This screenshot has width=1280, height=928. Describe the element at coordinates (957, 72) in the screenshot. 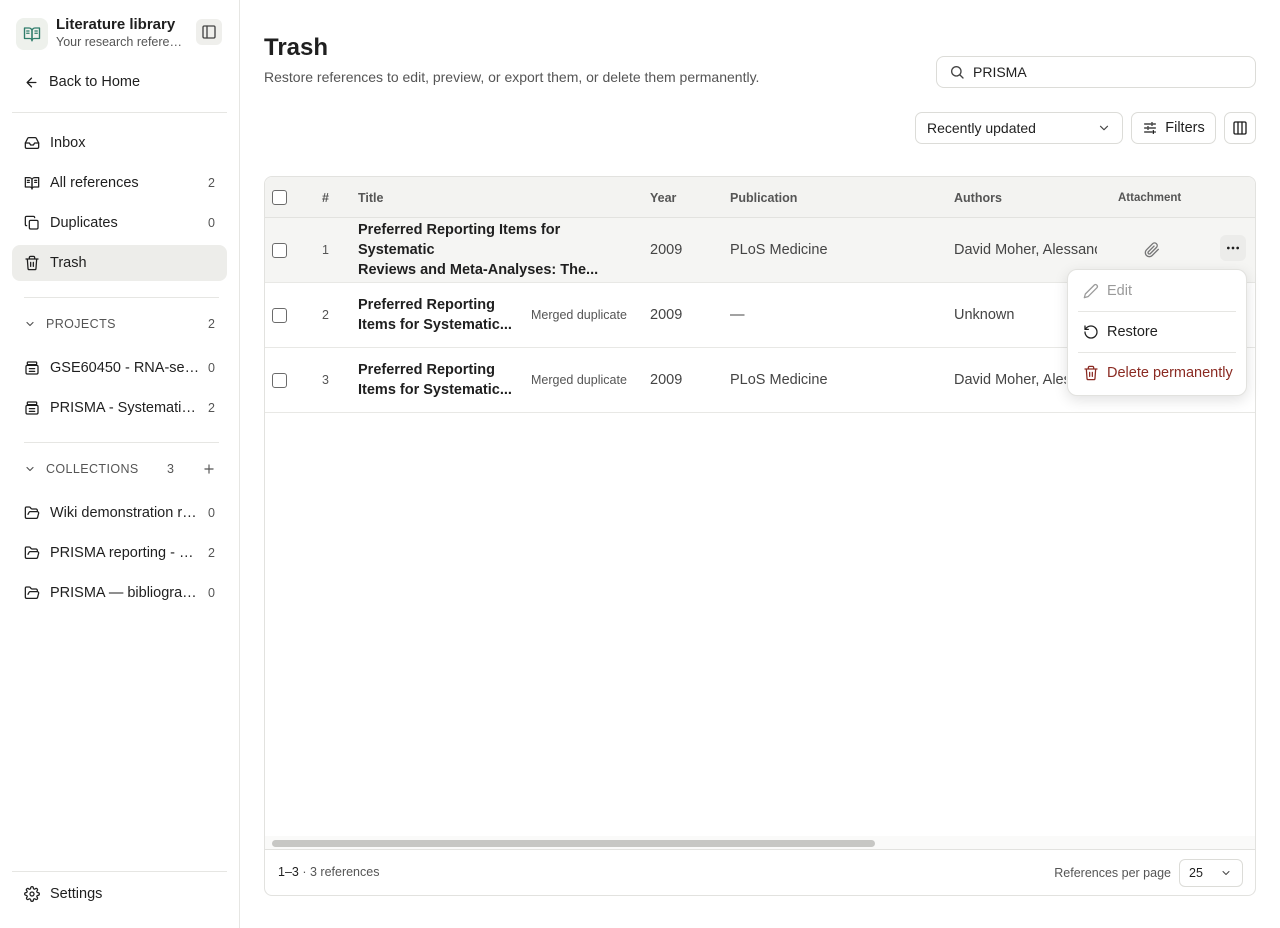

I see `search-icon` at that location.